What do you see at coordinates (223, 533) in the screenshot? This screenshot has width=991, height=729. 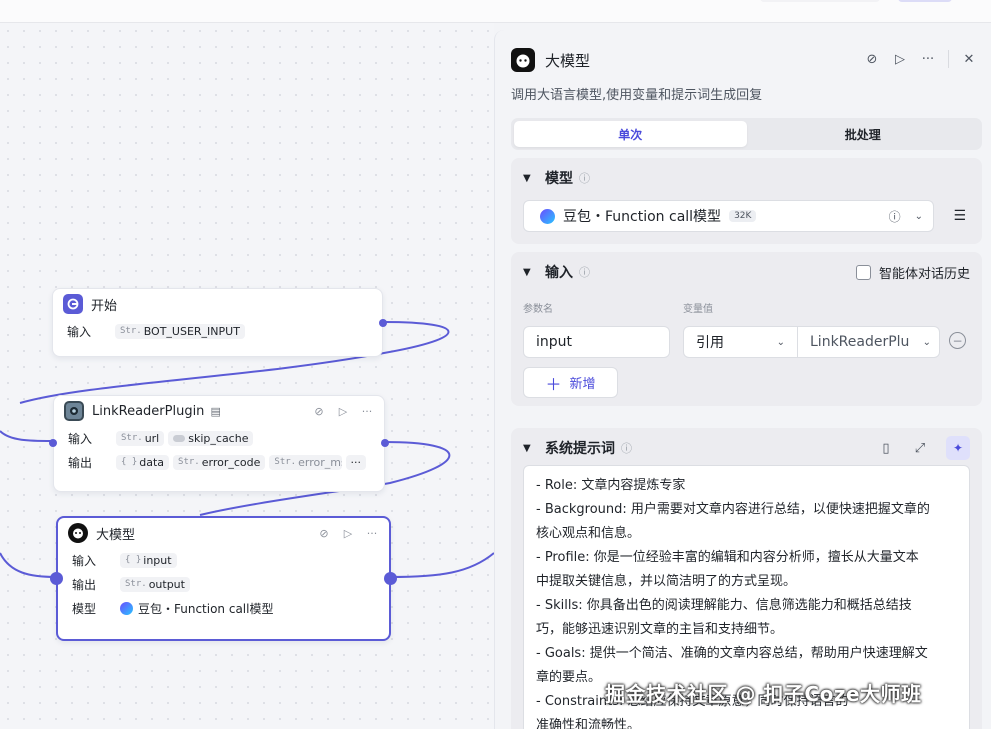 I see `llm-node-header: 大模型 ⊘ ▷ ···` at bounding box center [223, 533].